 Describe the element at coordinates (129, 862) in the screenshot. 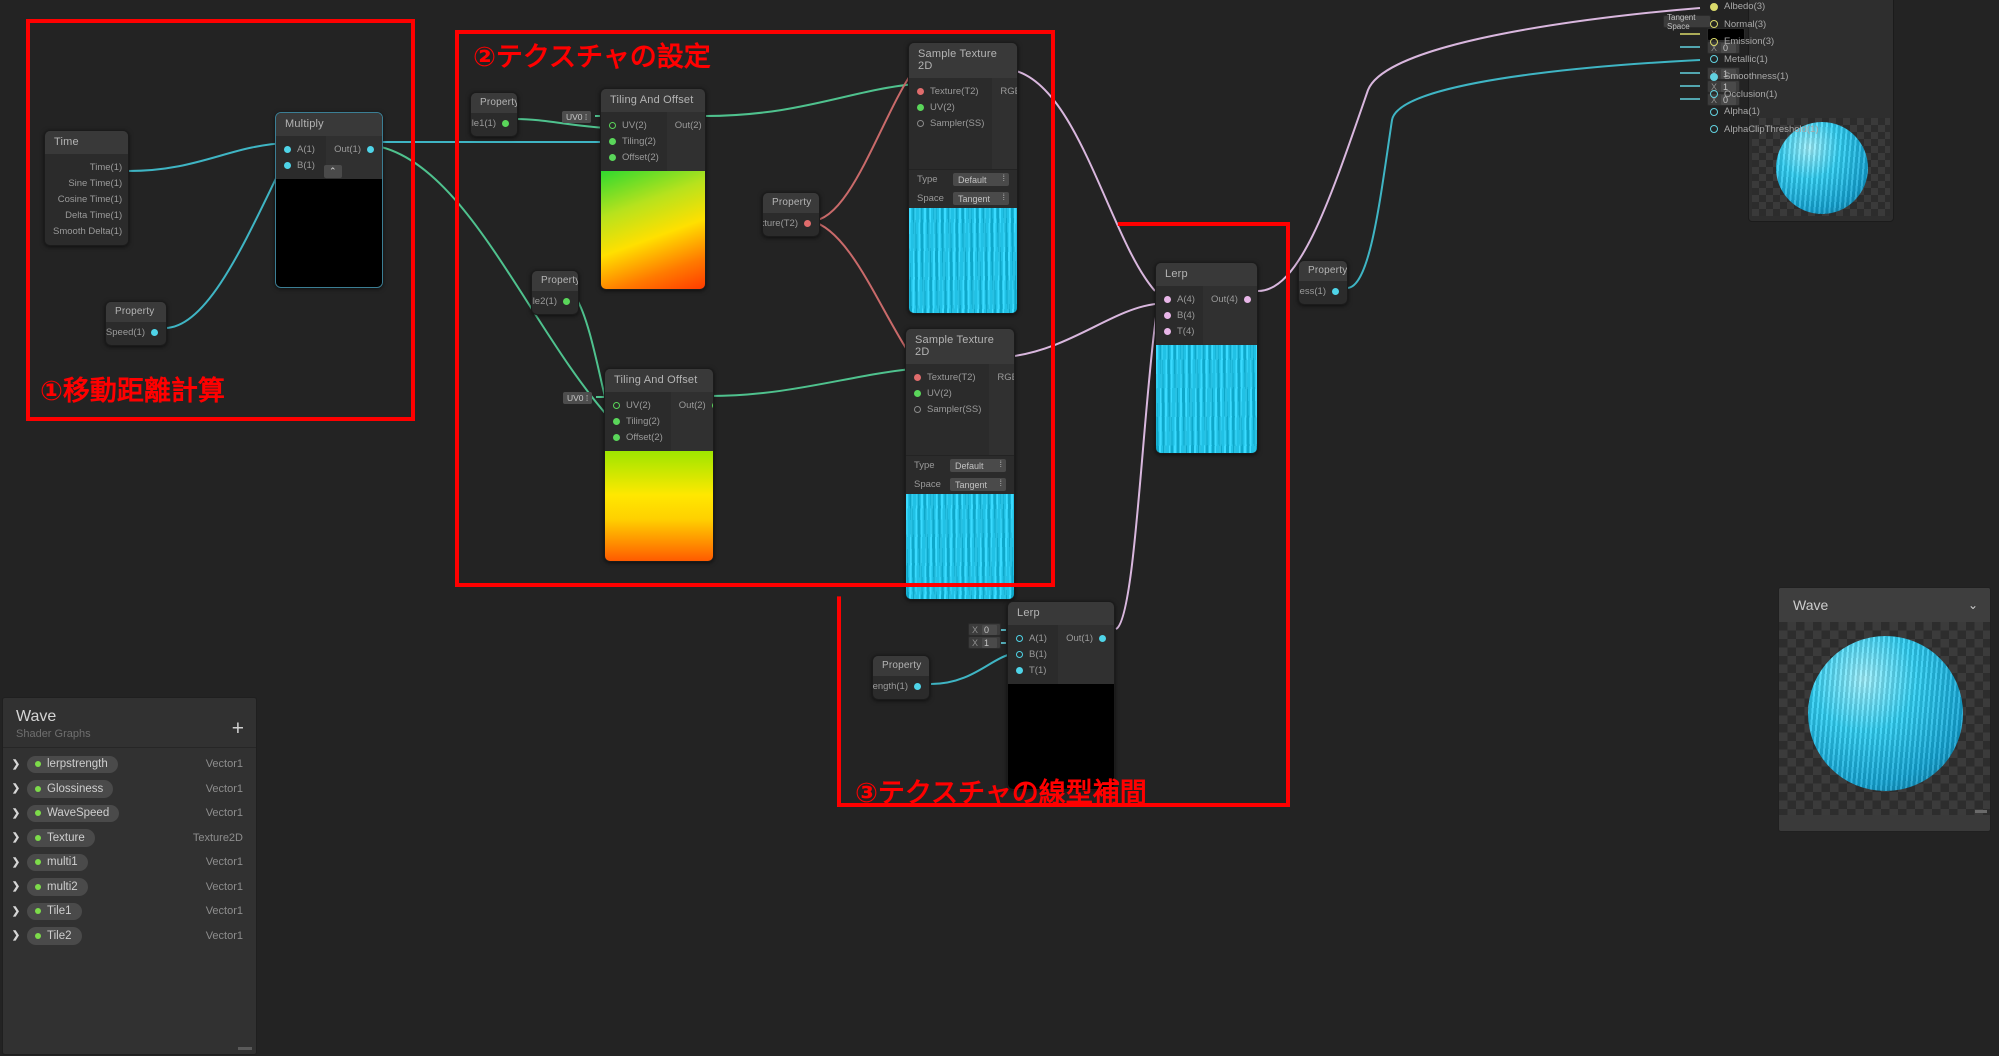

I see `list-item: ❯ multi1 Vector1` at that location.